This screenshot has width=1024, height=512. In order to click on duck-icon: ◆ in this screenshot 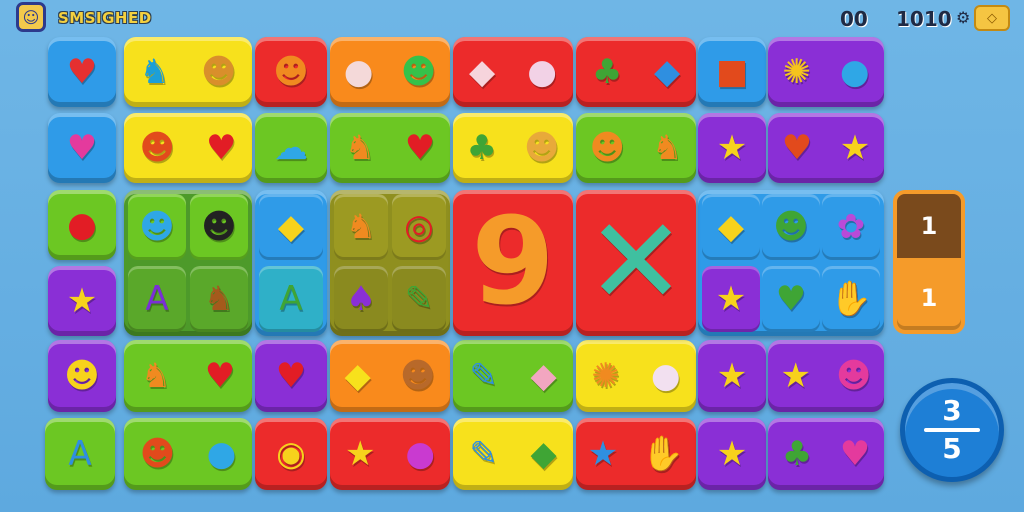, I will do `click(357, 376)`.